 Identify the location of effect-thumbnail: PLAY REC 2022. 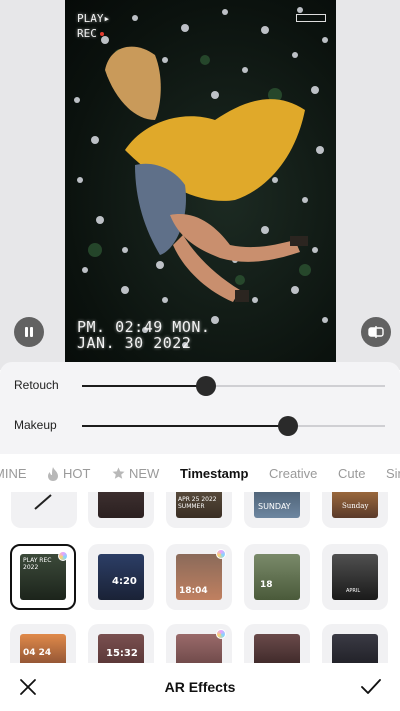
(43, 577).